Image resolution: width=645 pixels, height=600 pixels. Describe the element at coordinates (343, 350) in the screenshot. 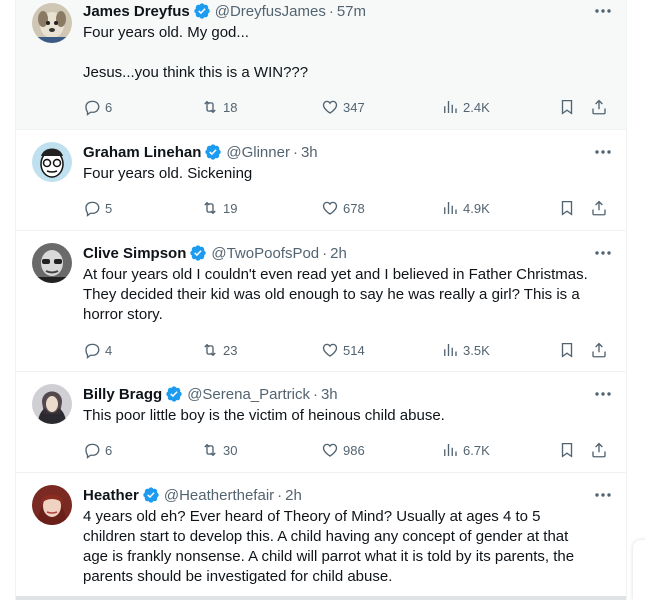

I see `like-button: 514` at that location.